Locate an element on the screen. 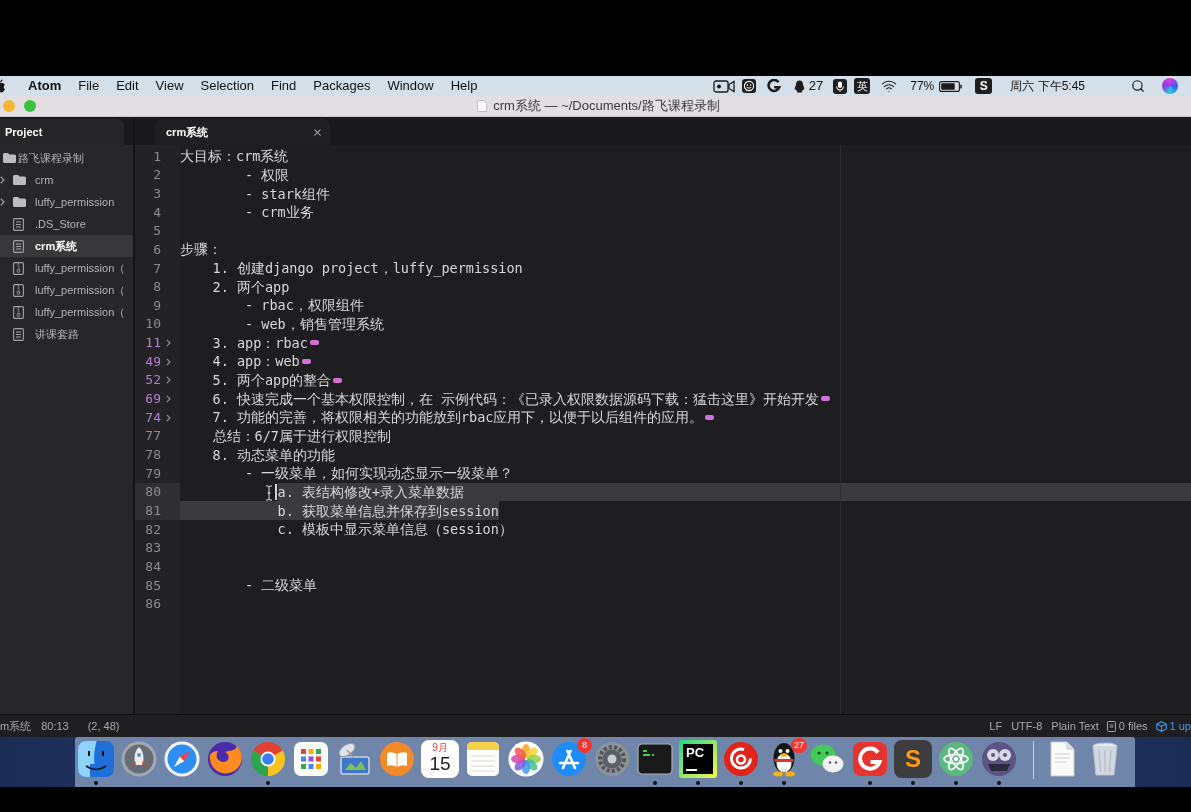  project-panel-tab: Project is located at coordinates (62, 132).